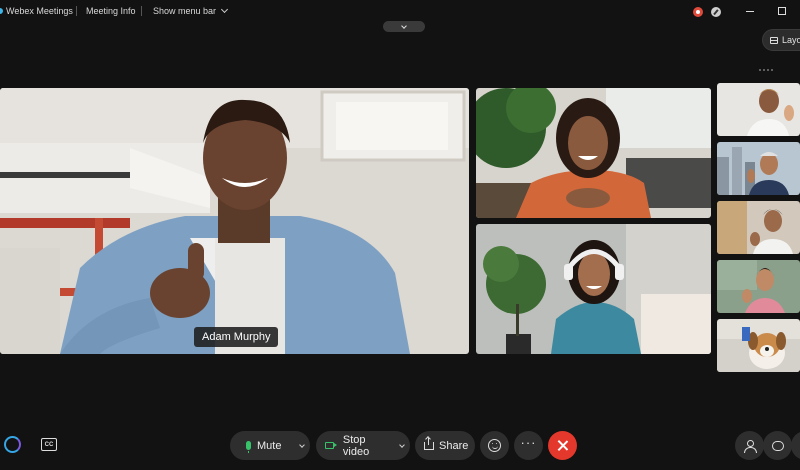  Describe the element at coordinates (236, 337) in the screenshot. I see `active-speaker-name: Adam Murphy` at that location.